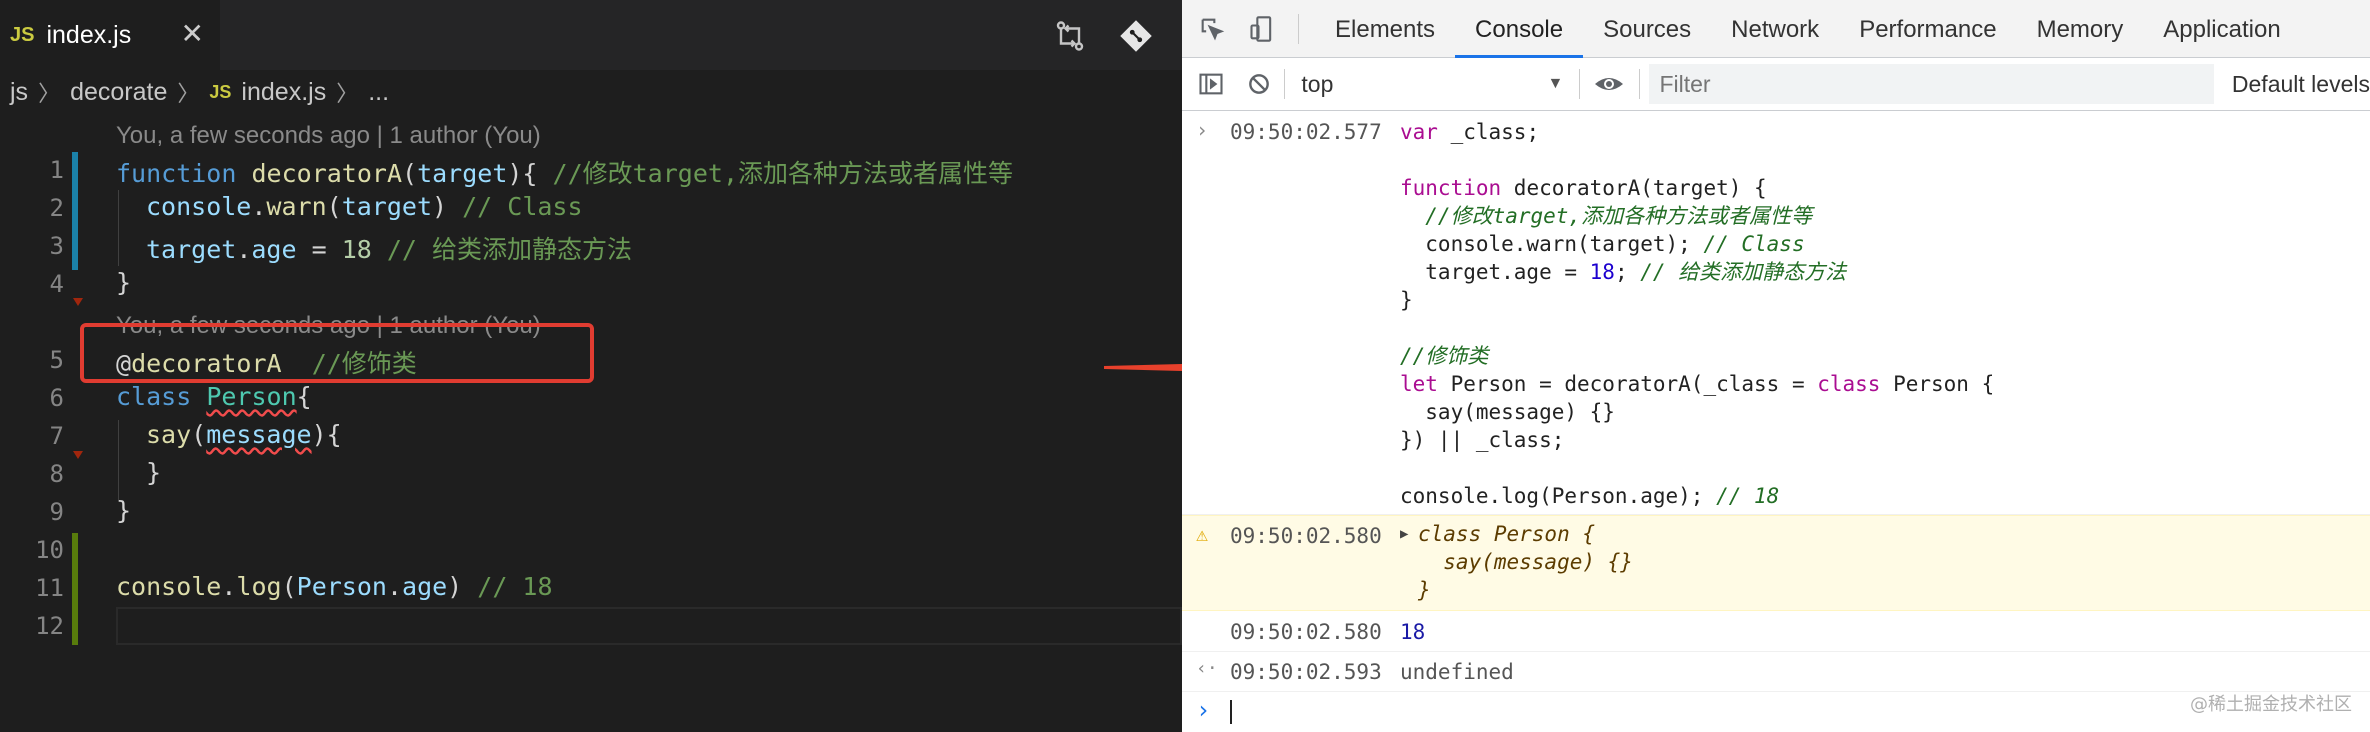  What do you see at coordinates (1931, 84) in the screenshot?
I see `console-filter-input` at bounding box center [1931, 84].